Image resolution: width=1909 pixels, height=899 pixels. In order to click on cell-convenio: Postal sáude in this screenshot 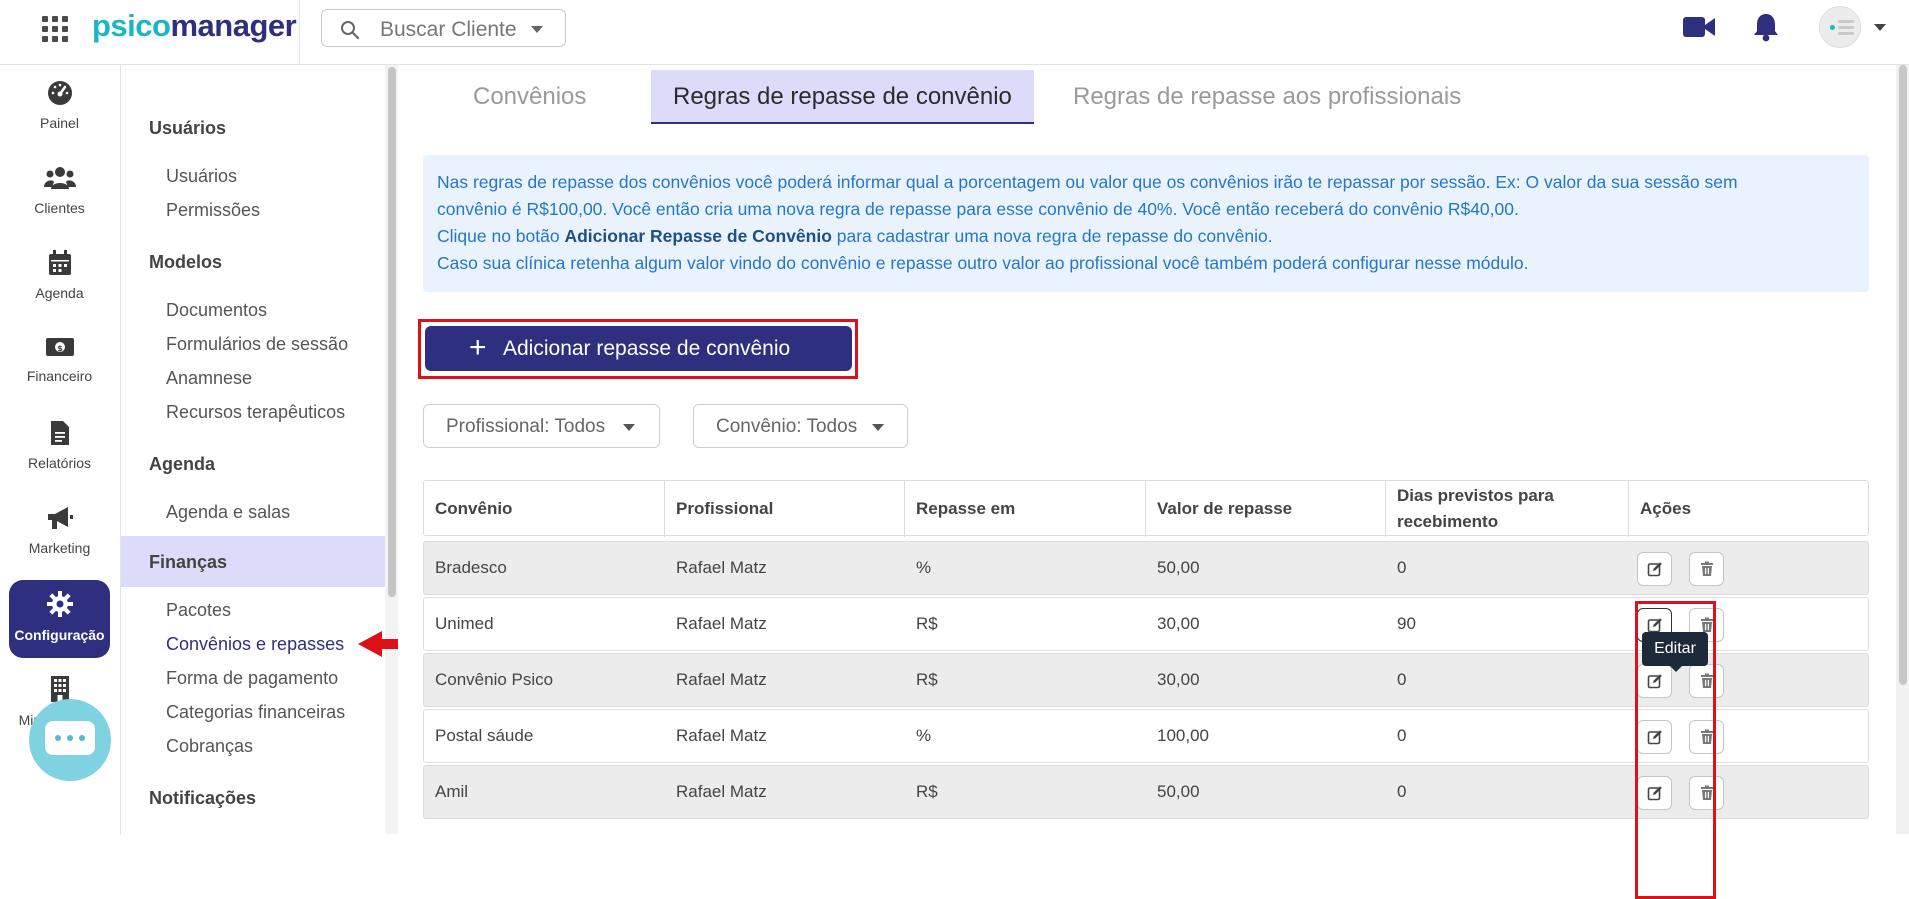, I will do `click(484, 735)`.